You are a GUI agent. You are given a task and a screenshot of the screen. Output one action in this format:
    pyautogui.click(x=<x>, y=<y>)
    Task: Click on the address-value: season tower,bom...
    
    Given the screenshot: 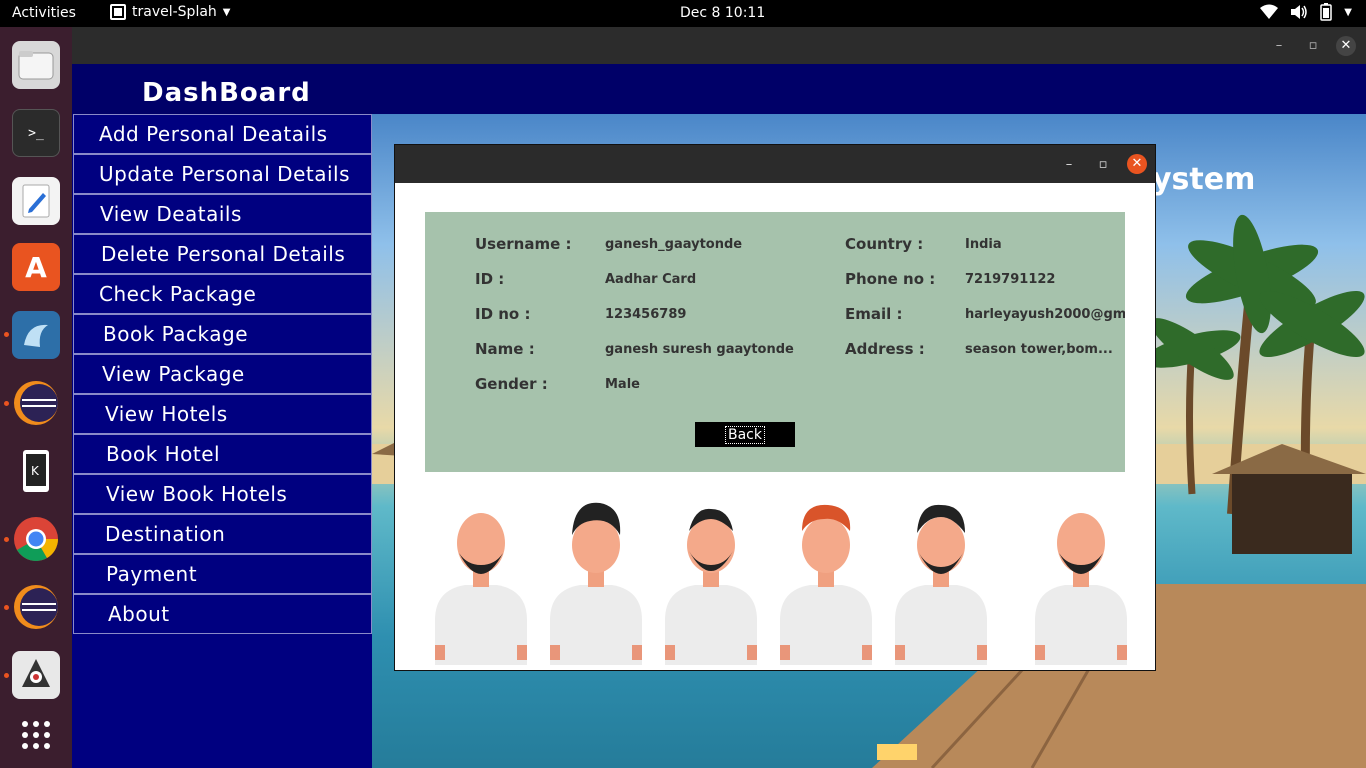 What is the action you would take?
    pyautogui.click(x=1039, y=349)
    